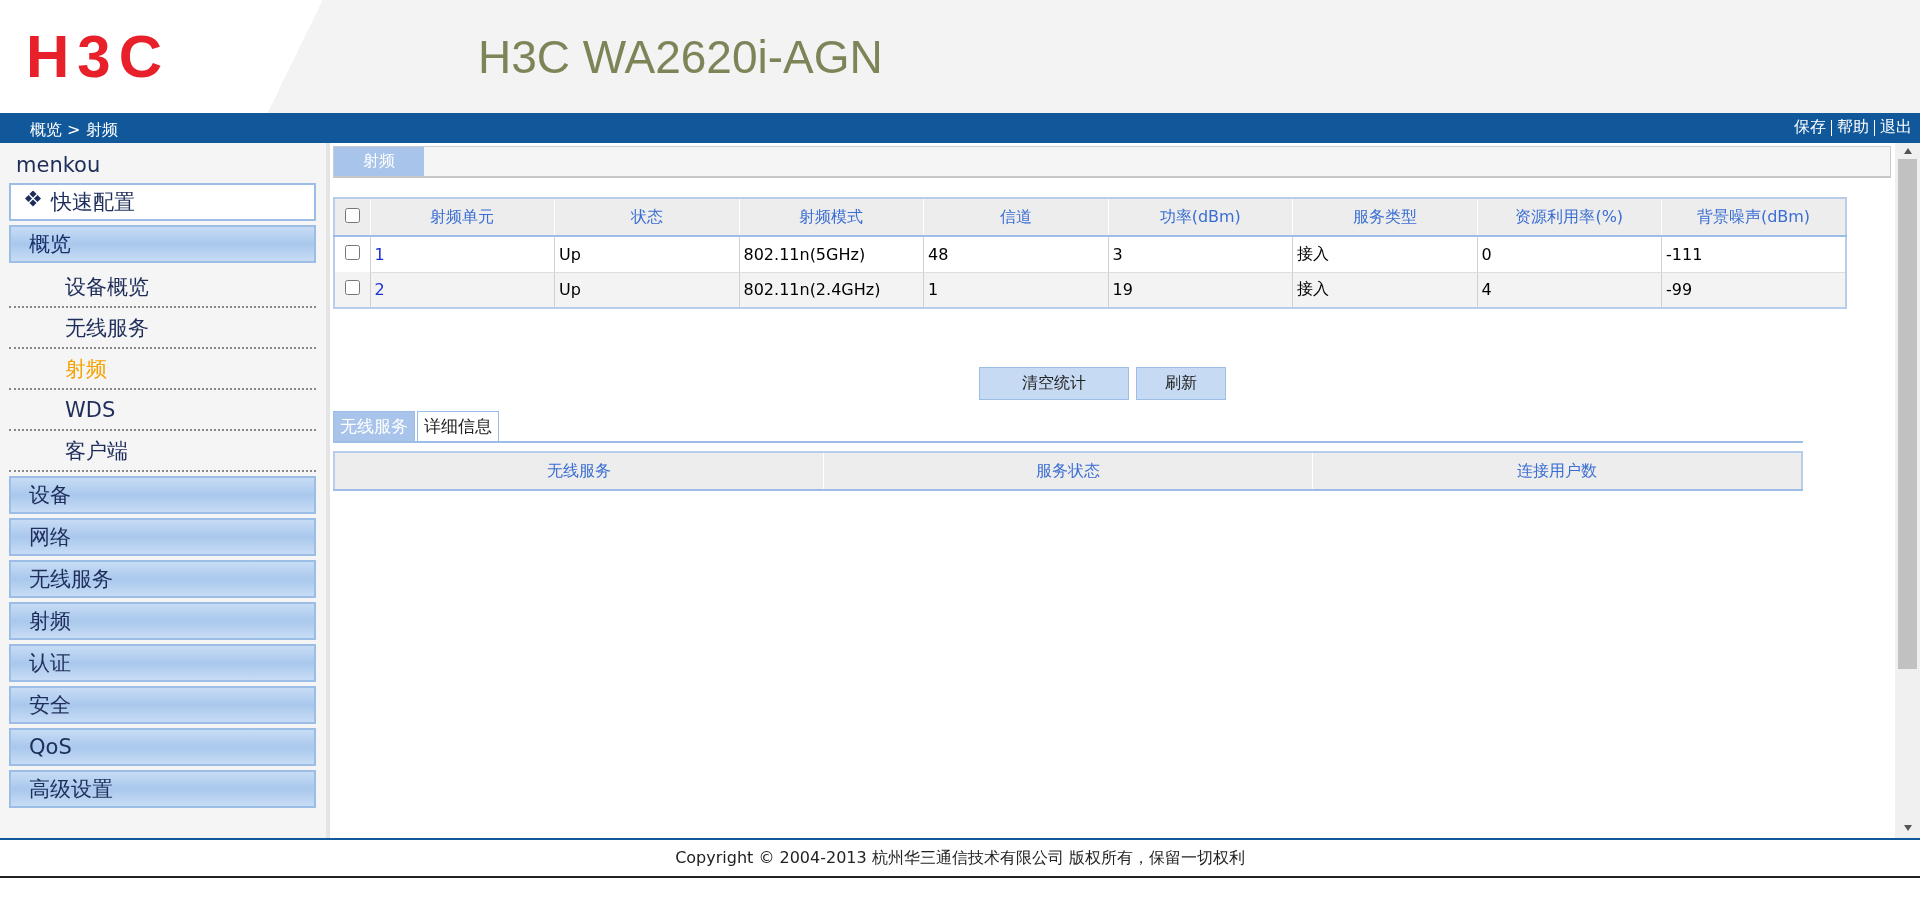  What do you see at coordinates (1200, 254) in the screenshot?
I see `table-cell: 3` at bounding box center [1200, 254].